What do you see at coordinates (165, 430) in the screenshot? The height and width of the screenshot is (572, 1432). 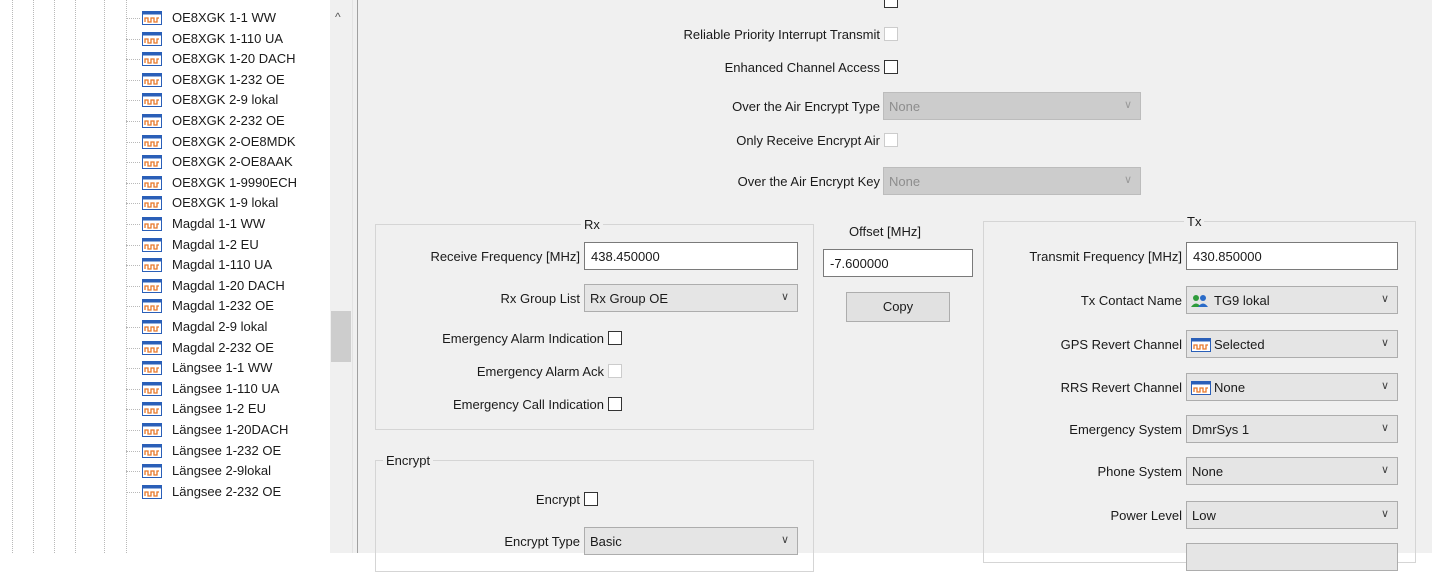 I see `tree-item: Längsee 1-20DACH` at bounding box center [165, 430].